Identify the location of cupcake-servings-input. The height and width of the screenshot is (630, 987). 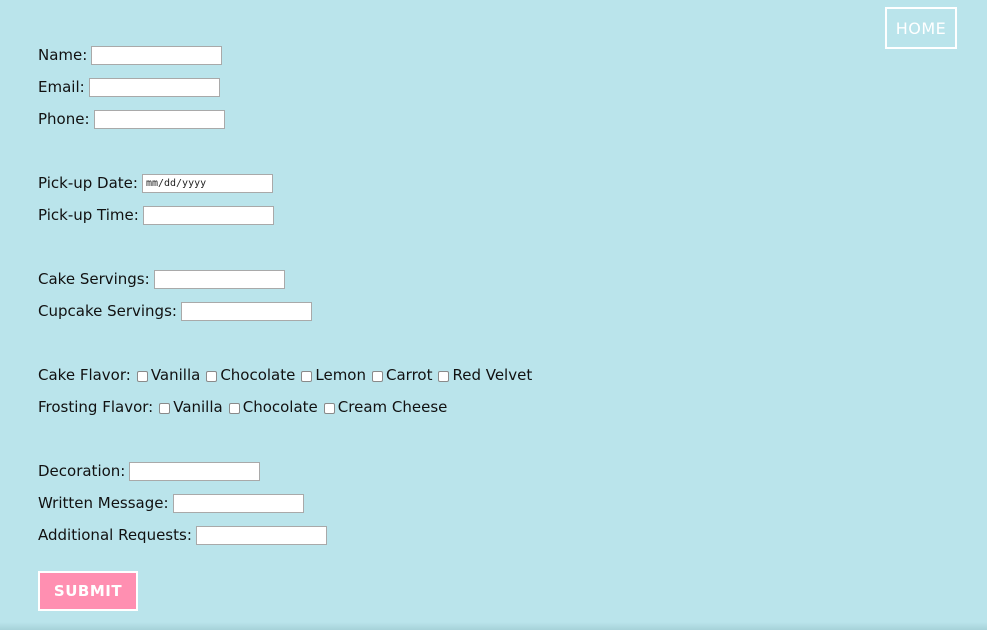
(246, 311).